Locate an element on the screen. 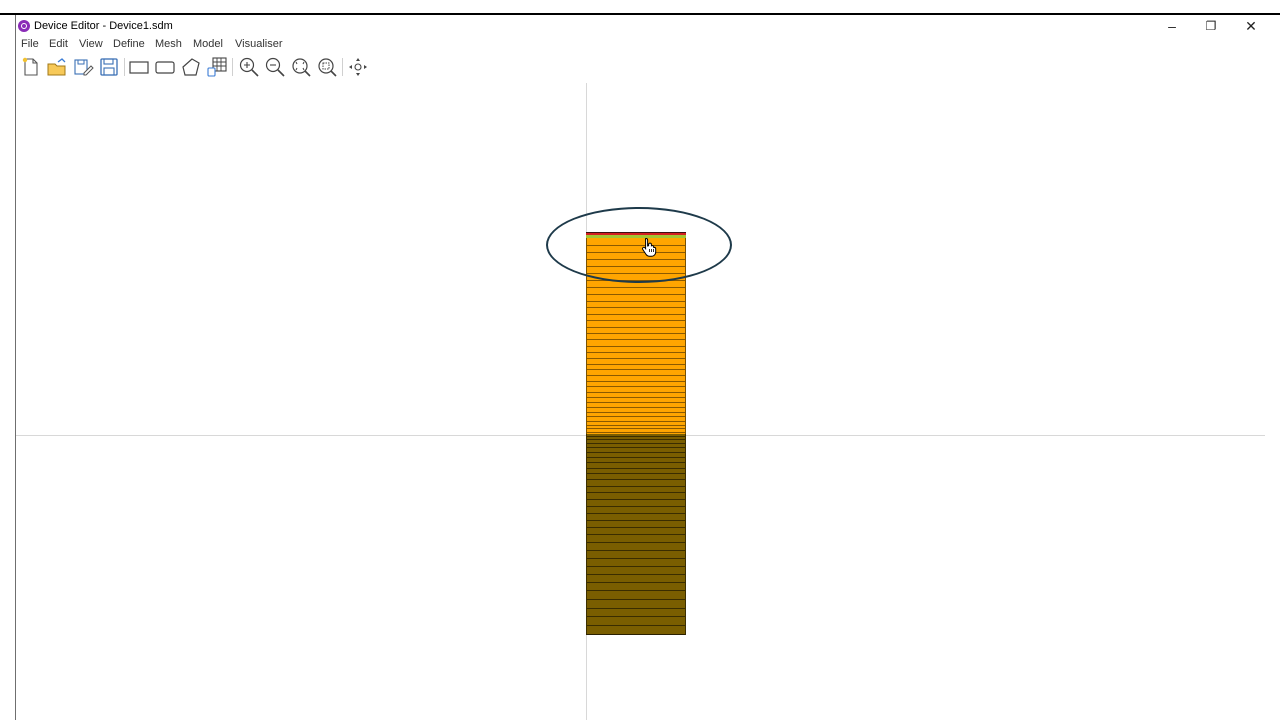 This screenshot has width=1280, height=720. device-stack is located at coordinates (636, 433).